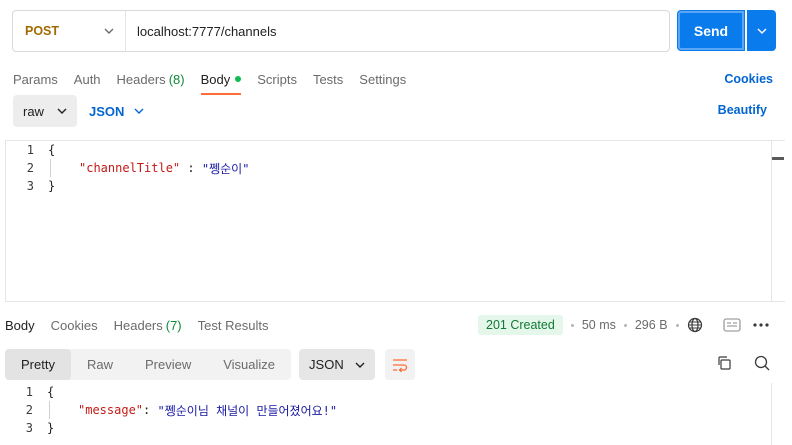 Image resolution: width=792 pixels, height=445 pixels. Describe the element at coordinates (45, 111) in the screenshot. I see `body-type-select: raw` at that location.